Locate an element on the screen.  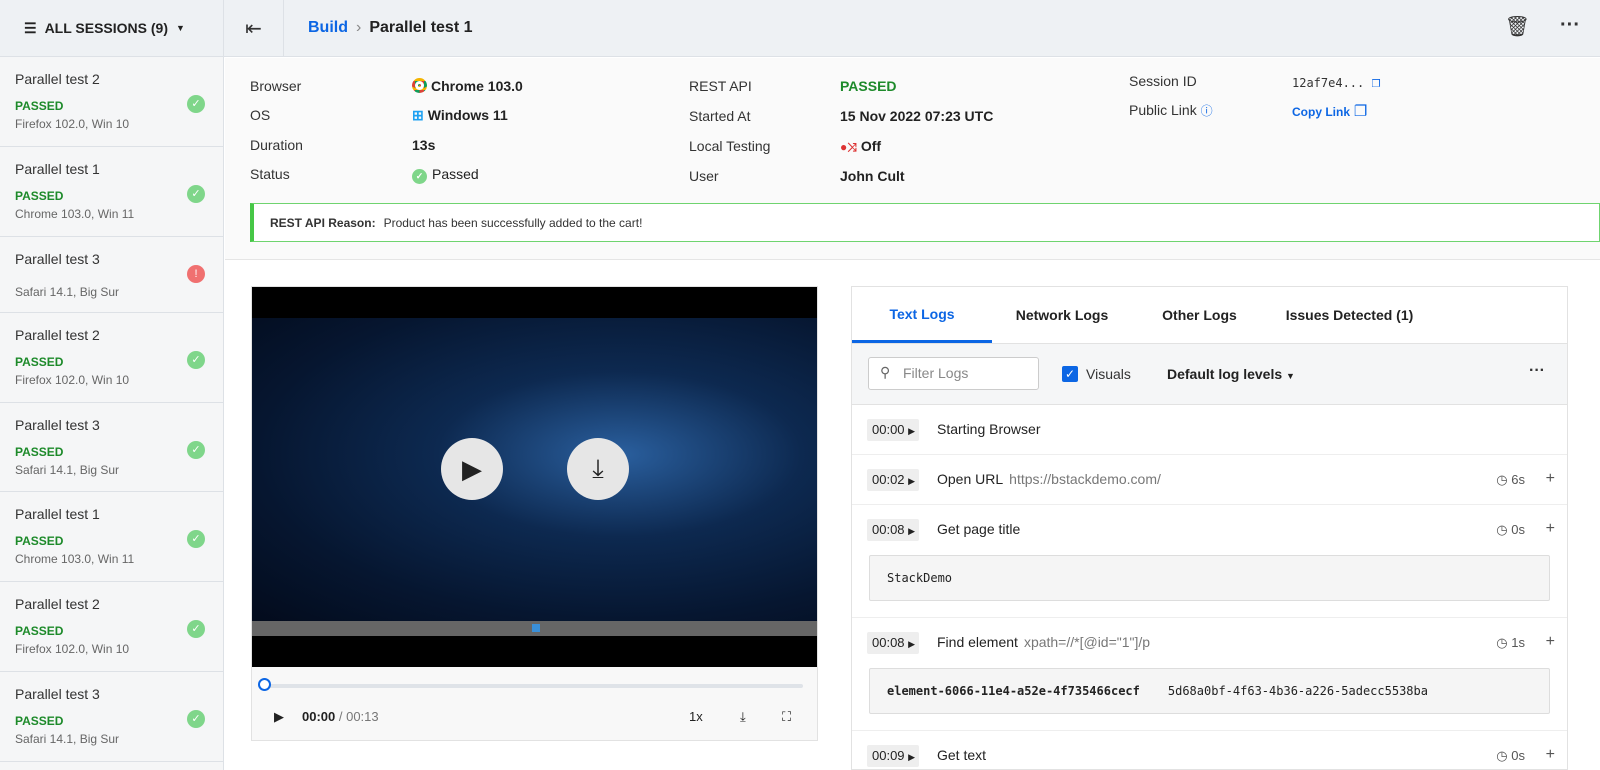
browser-value: Chrome 103.0 is located at coordinates (477, 86).